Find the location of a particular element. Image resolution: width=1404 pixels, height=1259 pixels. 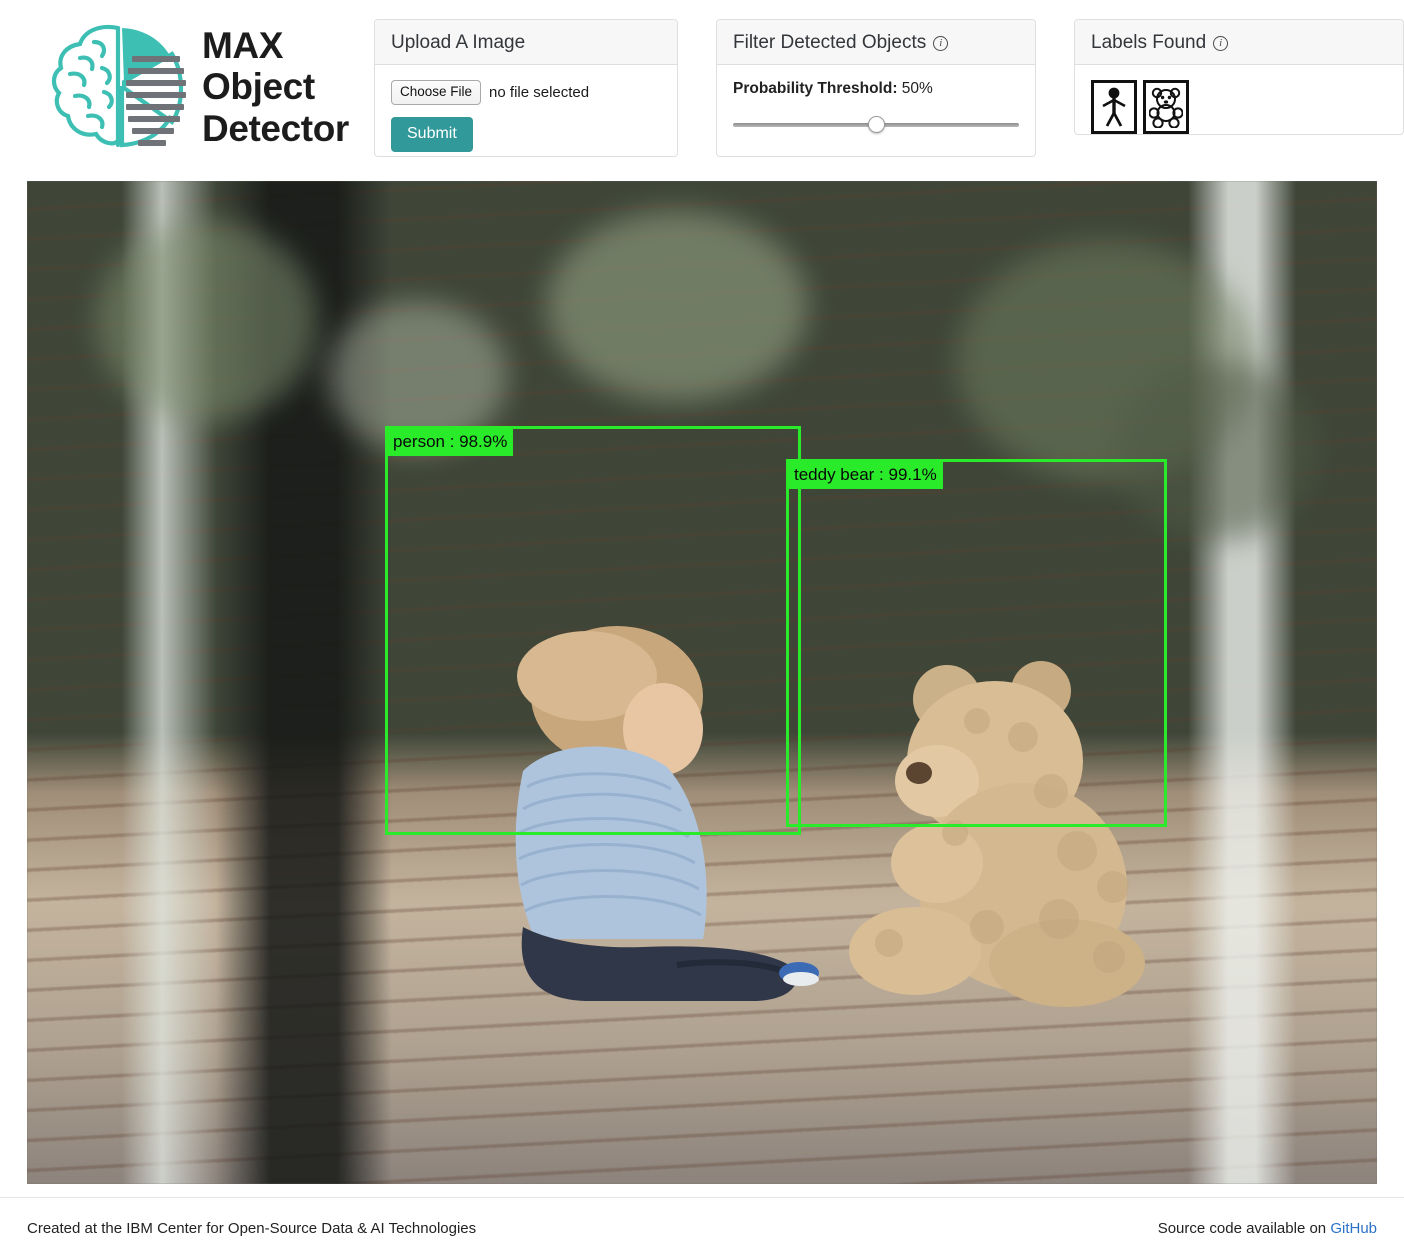

threshold-label: Probability Threshold: is located at coordinates (815, 88).